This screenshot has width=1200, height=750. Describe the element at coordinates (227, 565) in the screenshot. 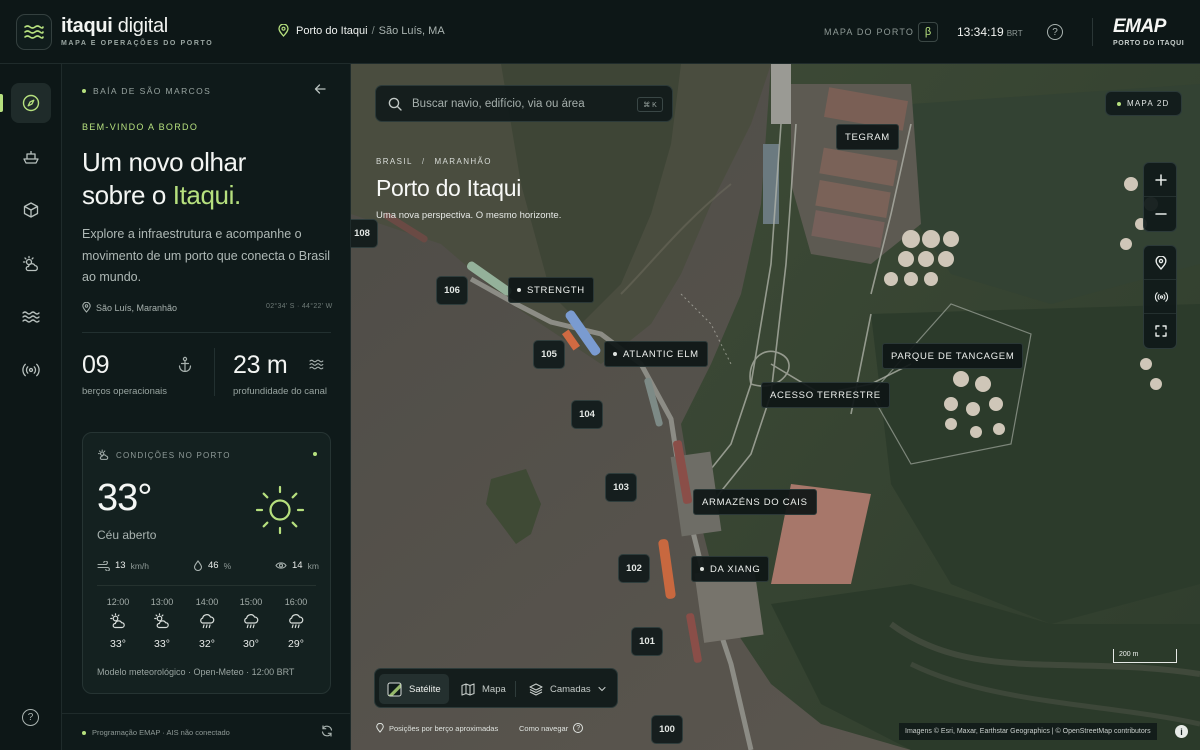

I see `humidity-unit: %` at that location.